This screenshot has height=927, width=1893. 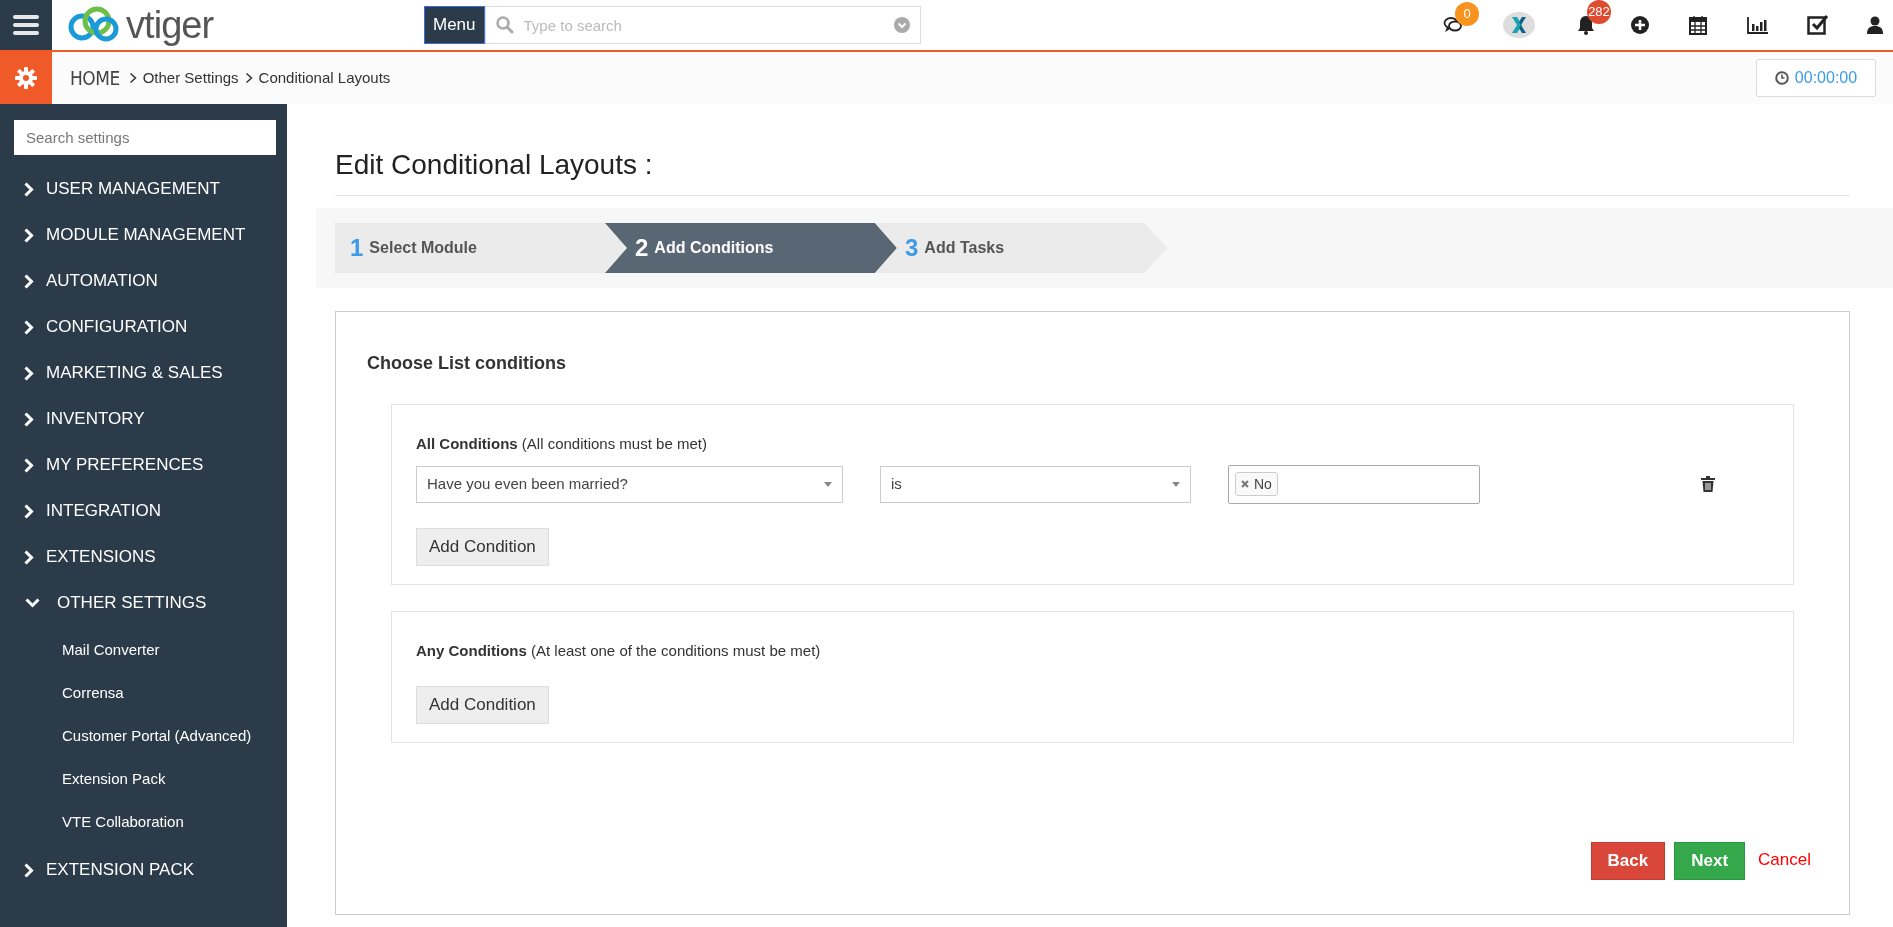 I want to click on settings-icon, so click(x=26, y=78).